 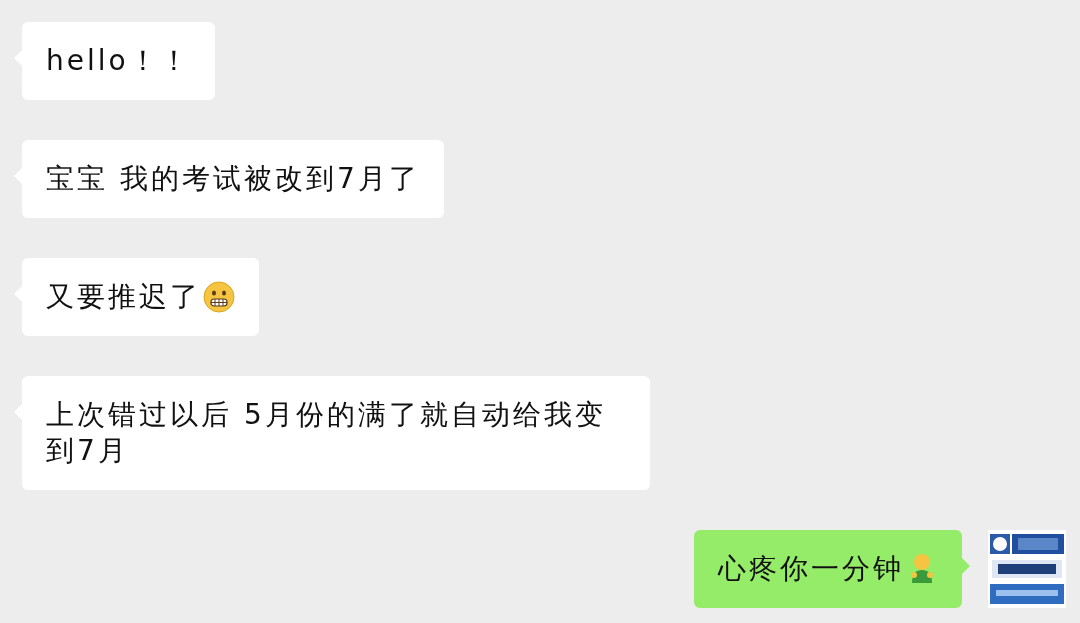 What do you see at coordinates (966, 566) in the screenshot?
I see `bubble-tail` at bounding box center [966, 566].